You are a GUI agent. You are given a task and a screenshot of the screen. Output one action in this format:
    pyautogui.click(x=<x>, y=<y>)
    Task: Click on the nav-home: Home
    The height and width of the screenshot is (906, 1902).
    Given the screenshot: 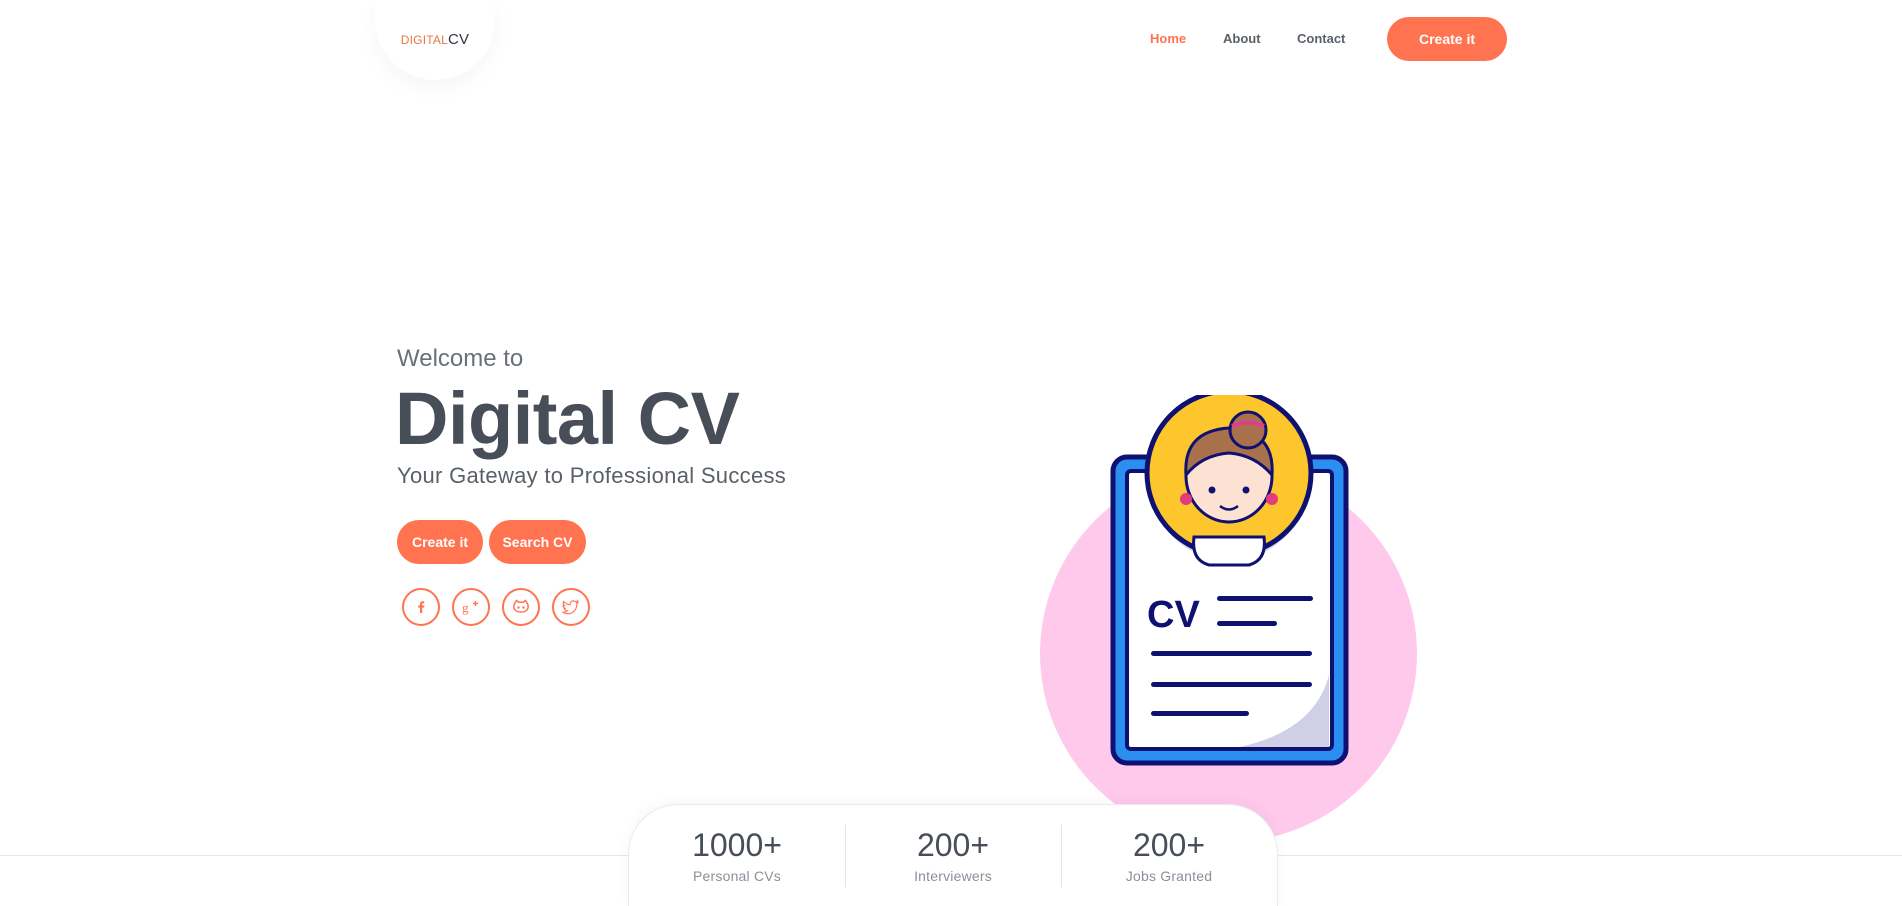 What is the action you would take?
    pyautogui.click(x=1168, y=38)
    